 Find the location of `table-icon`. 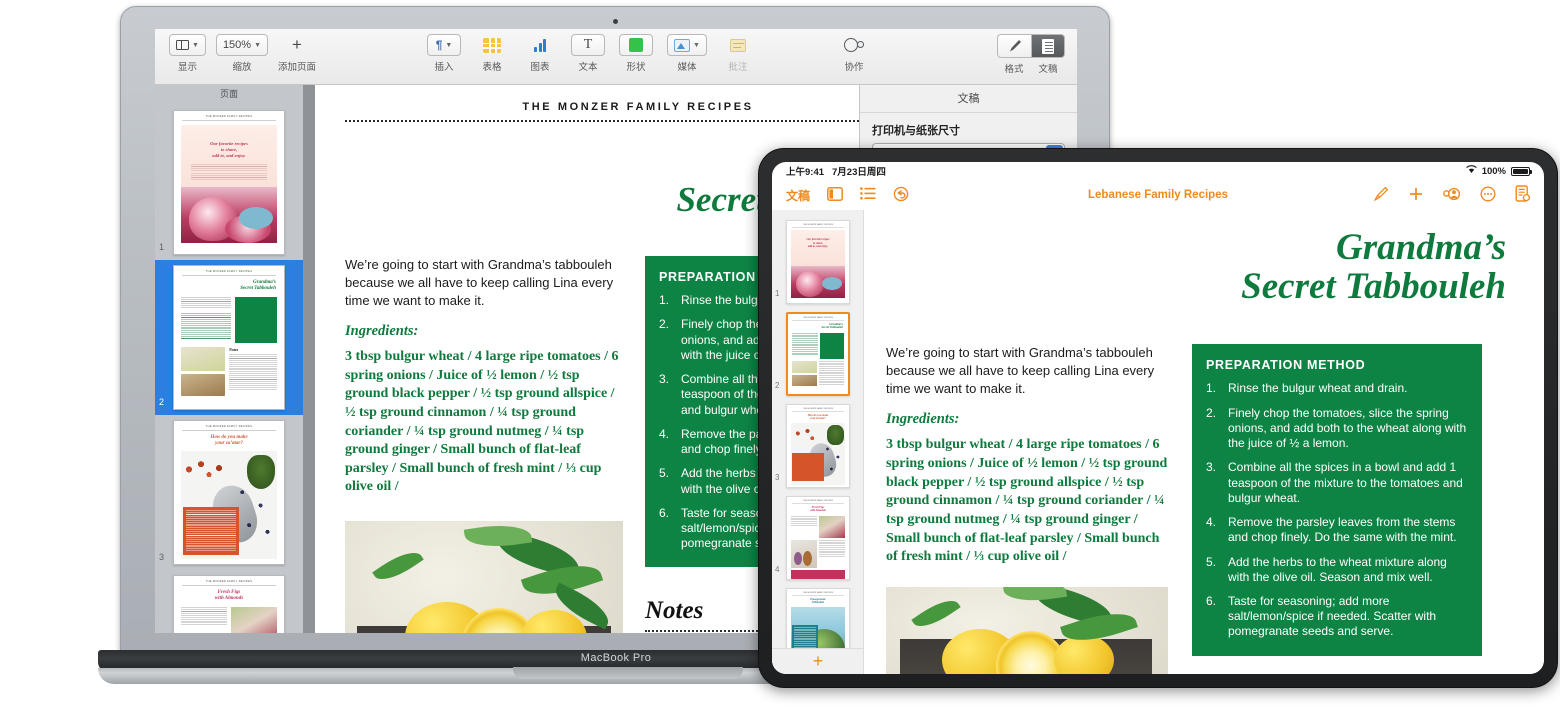

table-icon is located at coordinates (492, 45).